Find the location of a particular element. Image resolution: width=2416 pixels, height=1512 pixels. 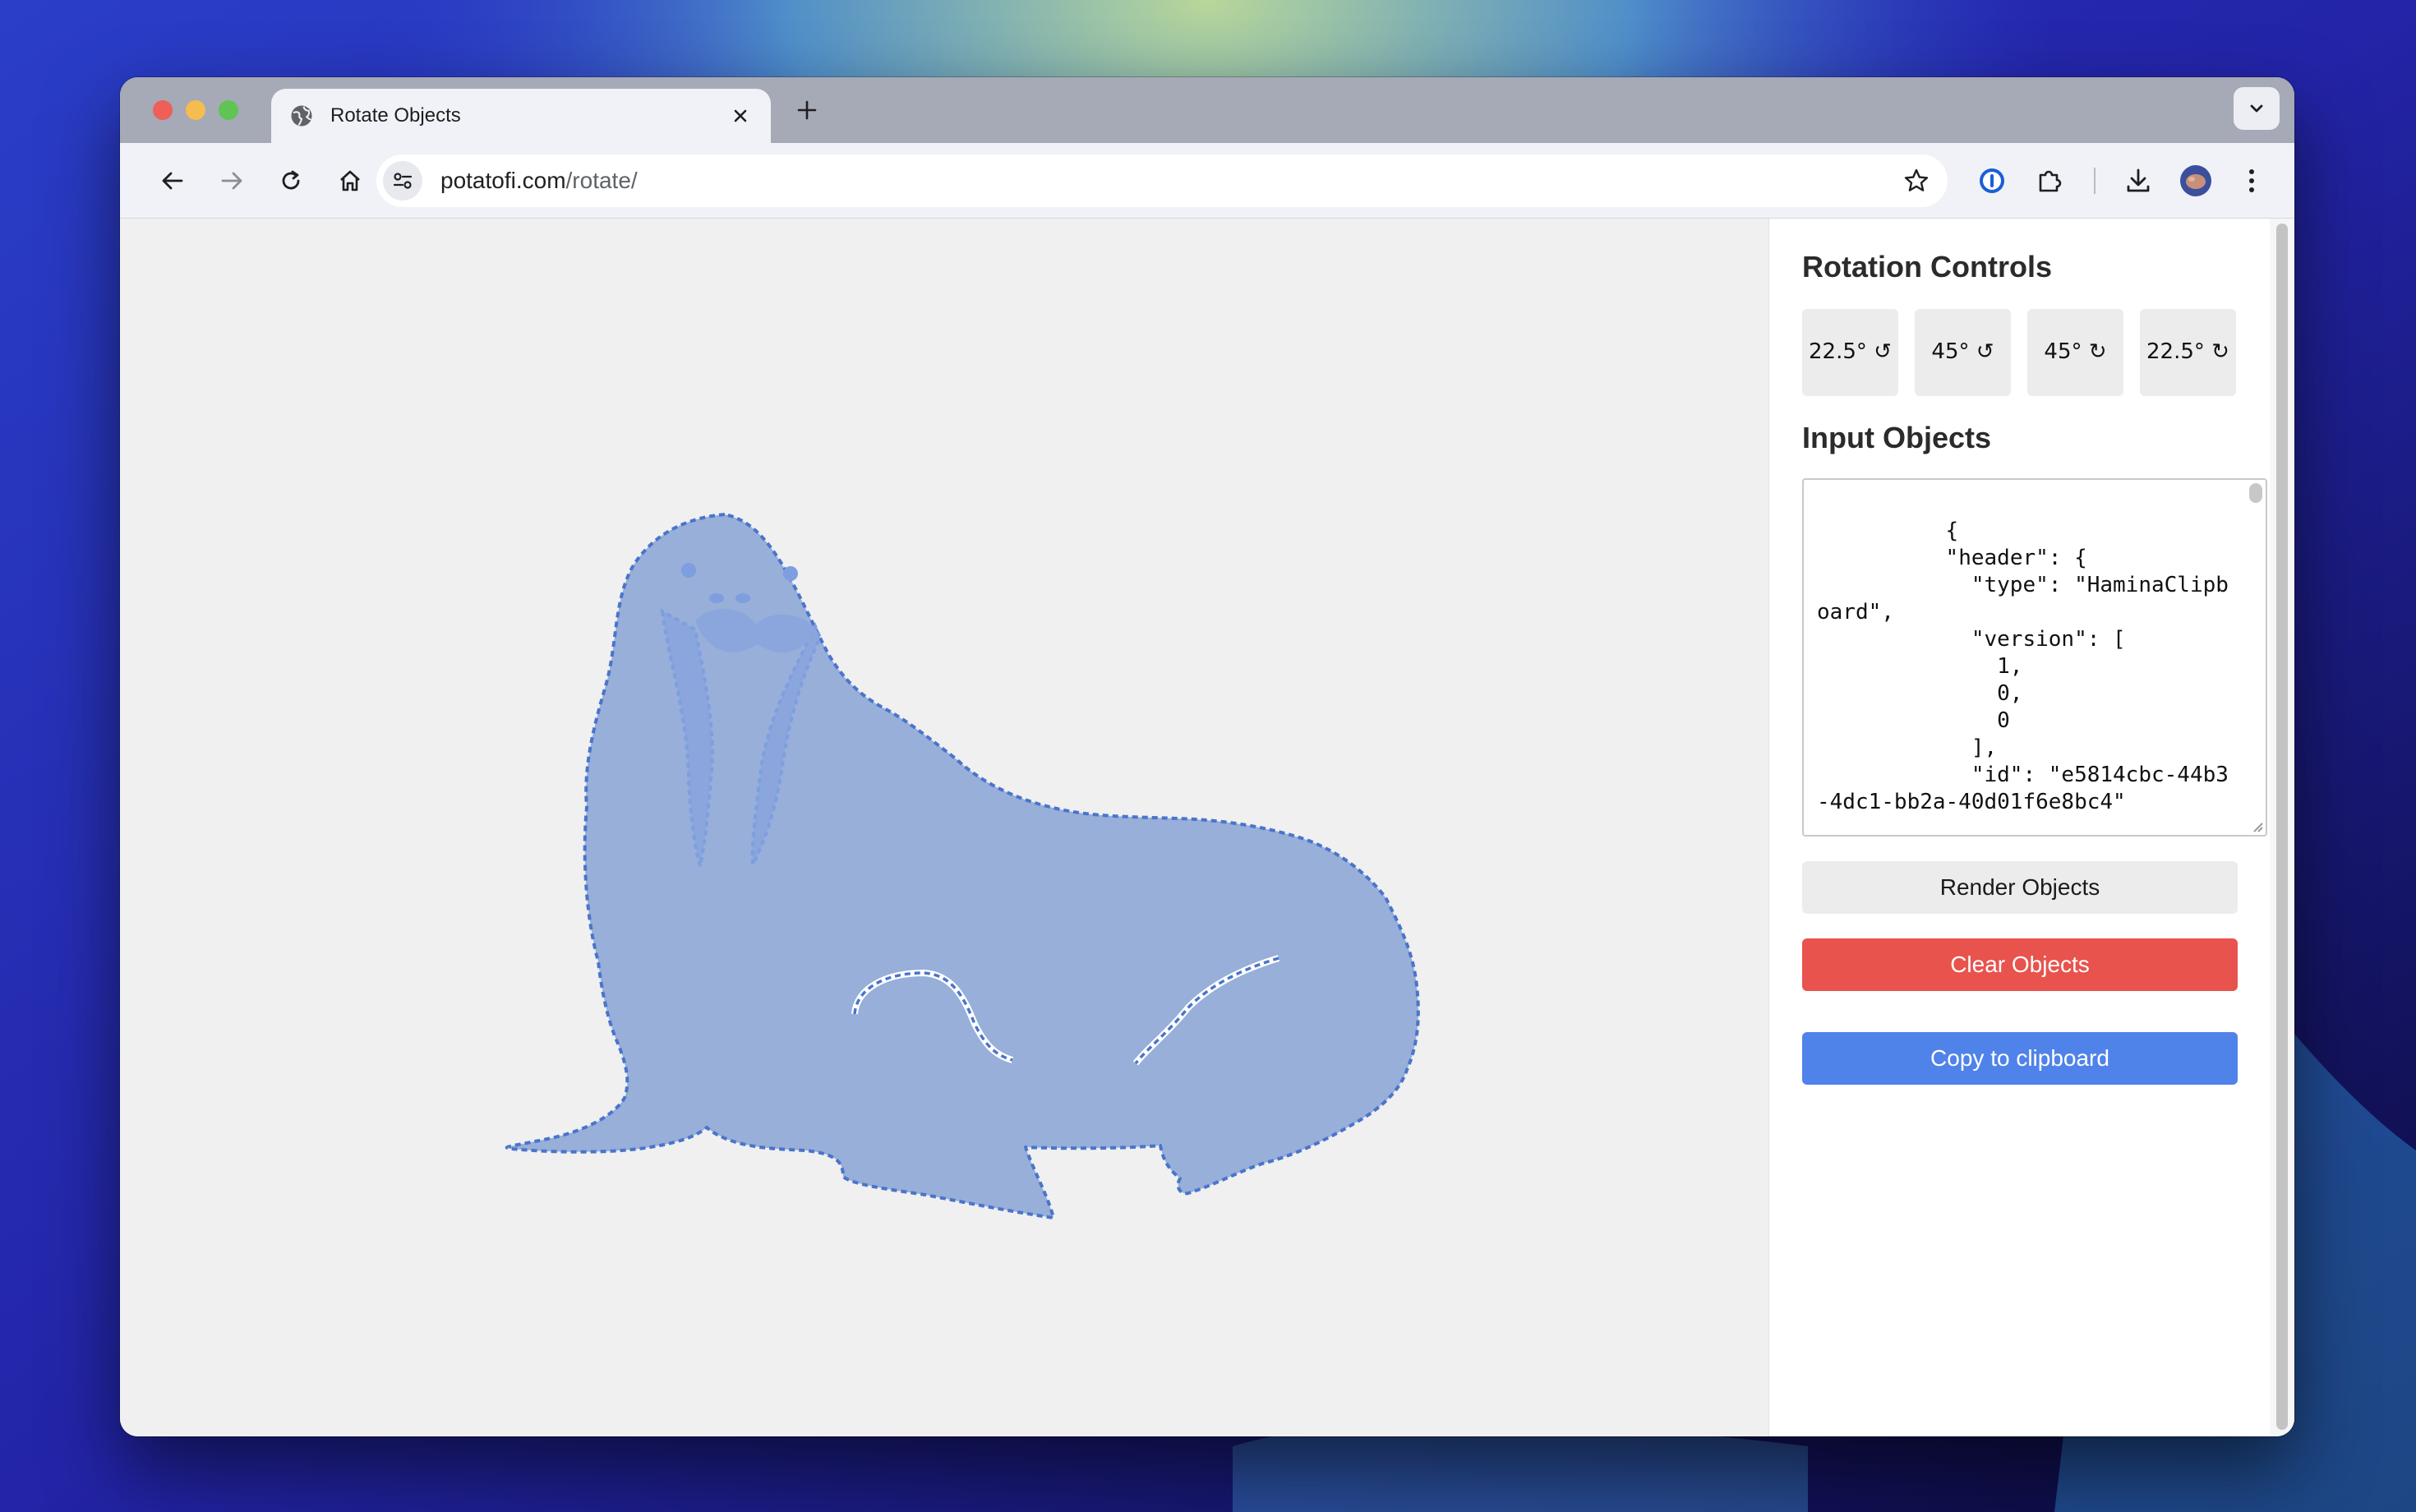

render-objects-button: Render Objects is located at coordinates (2020, 888).